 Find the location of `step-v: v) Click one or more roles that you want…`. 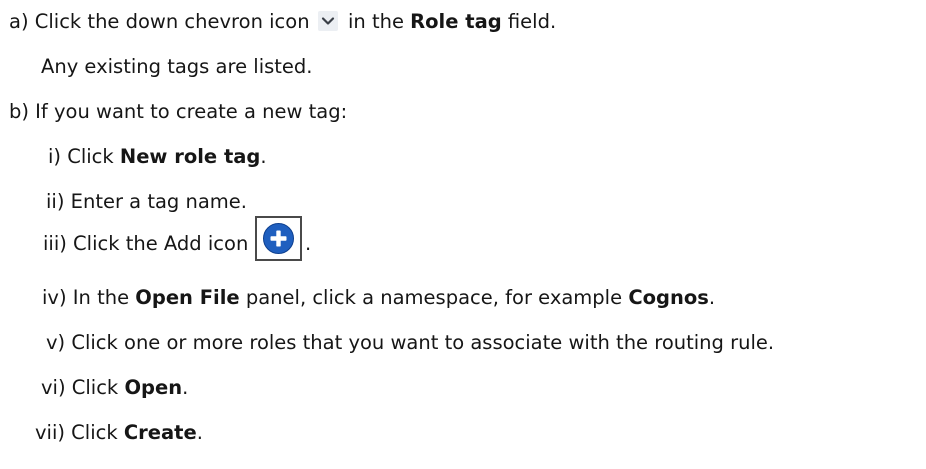

step-v: v) Click one or more roles that you want… is located at coordinates (410, 342).